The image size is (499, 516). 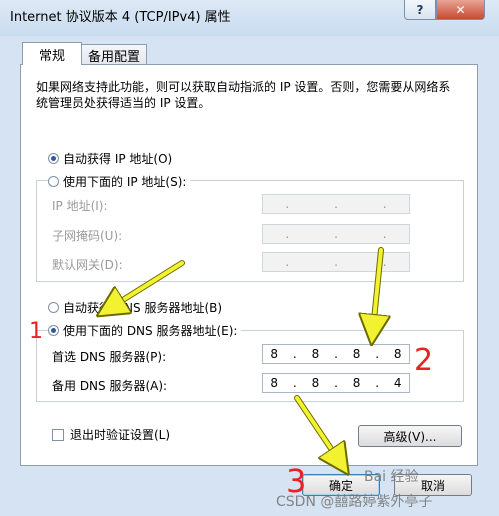 What do you see at coordinates (315, 354) in the screenshot?
I see `preferred-dns-octet-2: 8` at bounding box center [315, 354].